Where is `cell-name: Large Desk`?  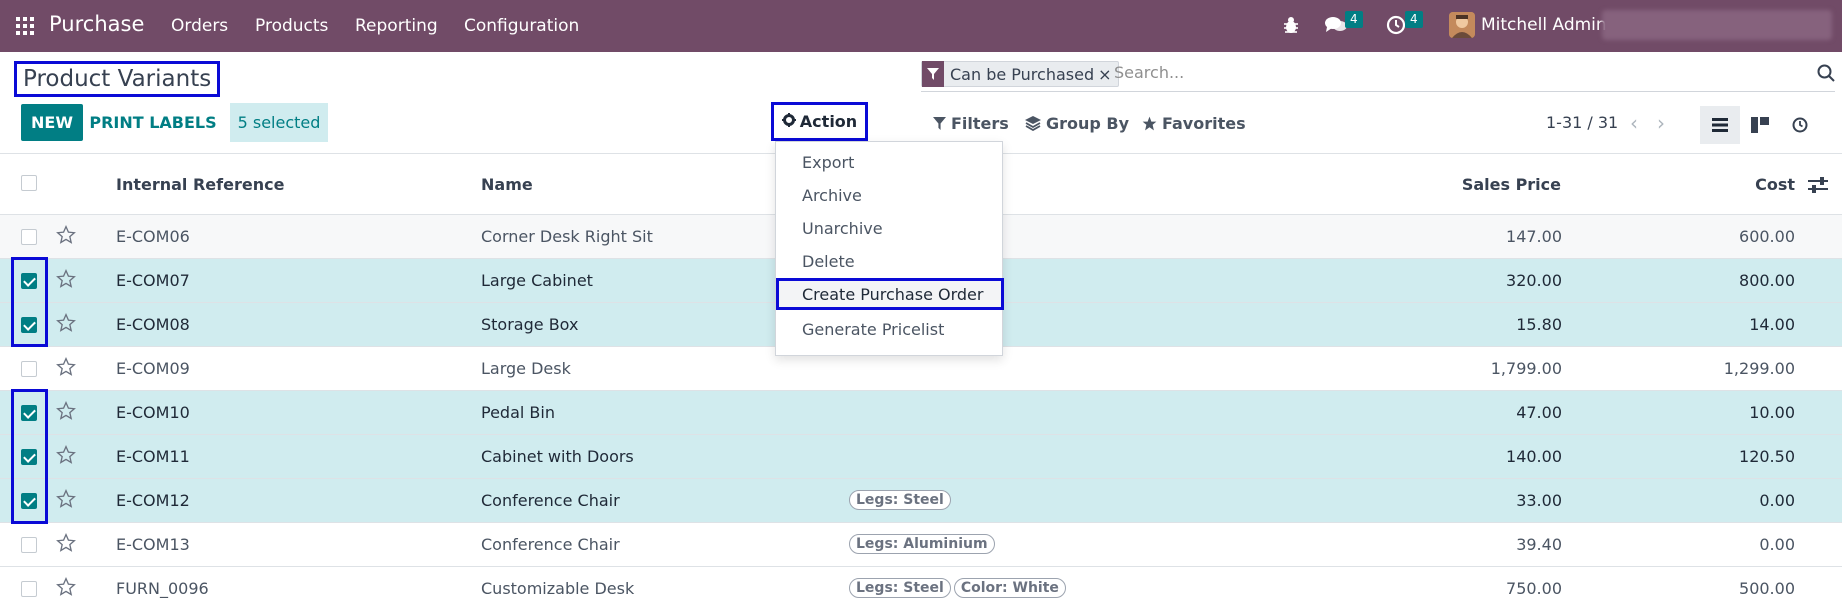
cell-name: Large Desk is located at coordinates (526, 368).